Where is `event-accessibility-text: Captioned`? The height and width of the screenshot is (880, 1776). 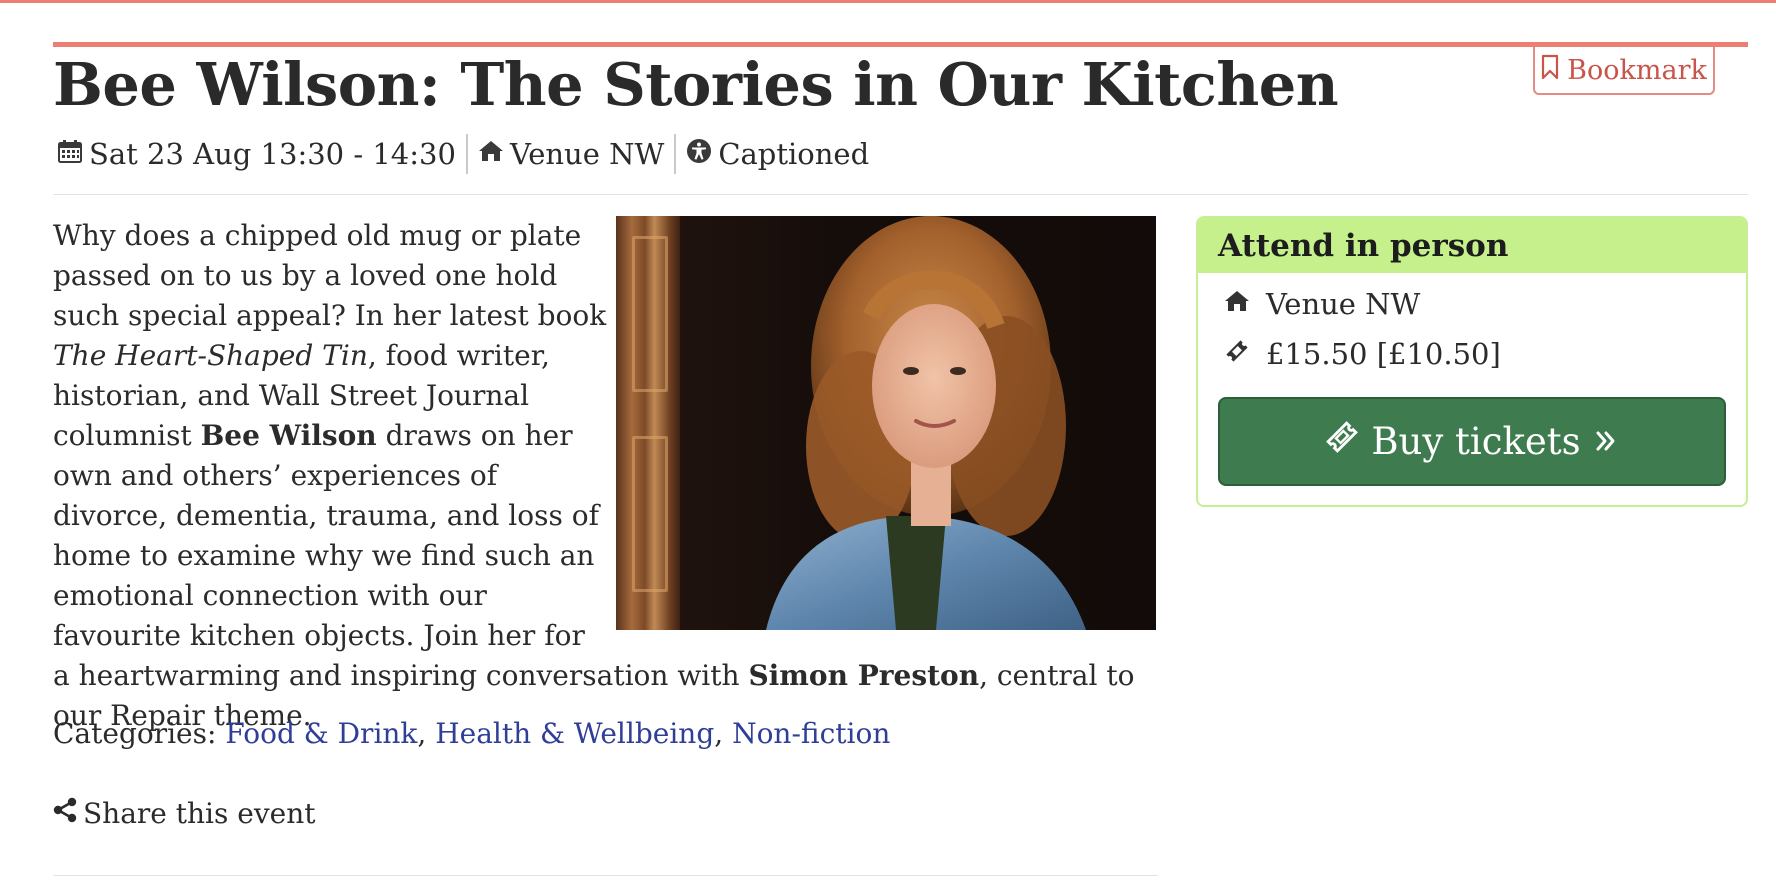
event-accessibility-text: Captioned is located at coordinates (794, 154).